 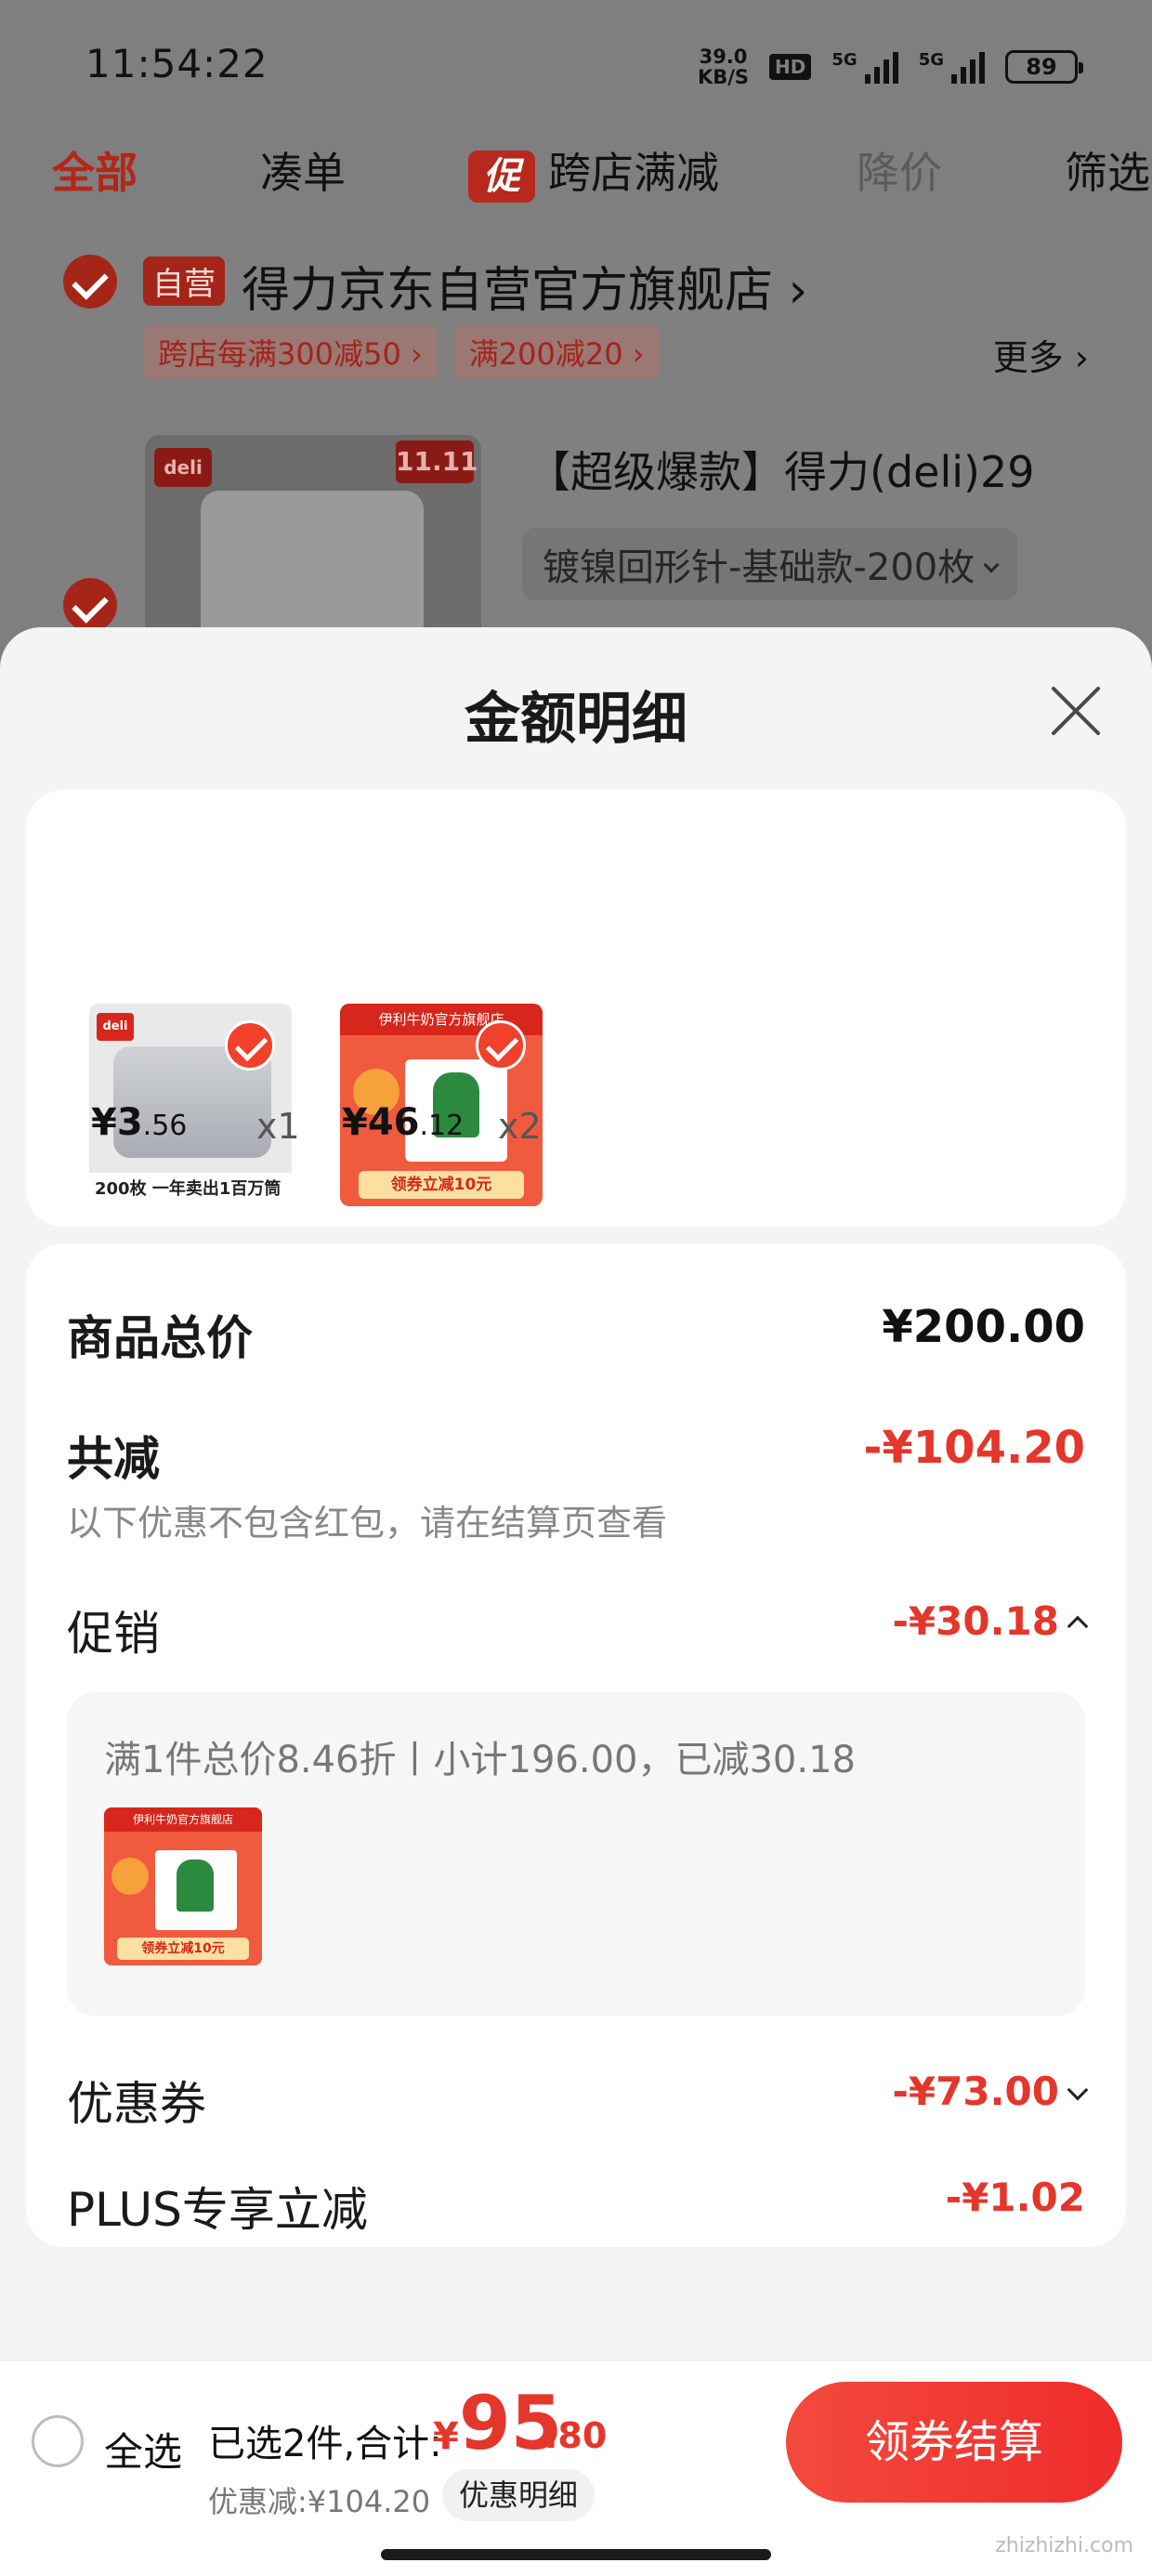 I want to click on promo-product-thumb: 伊利牛奶官方旗舰店 领券立减10元, so click(x=183, y=1886).